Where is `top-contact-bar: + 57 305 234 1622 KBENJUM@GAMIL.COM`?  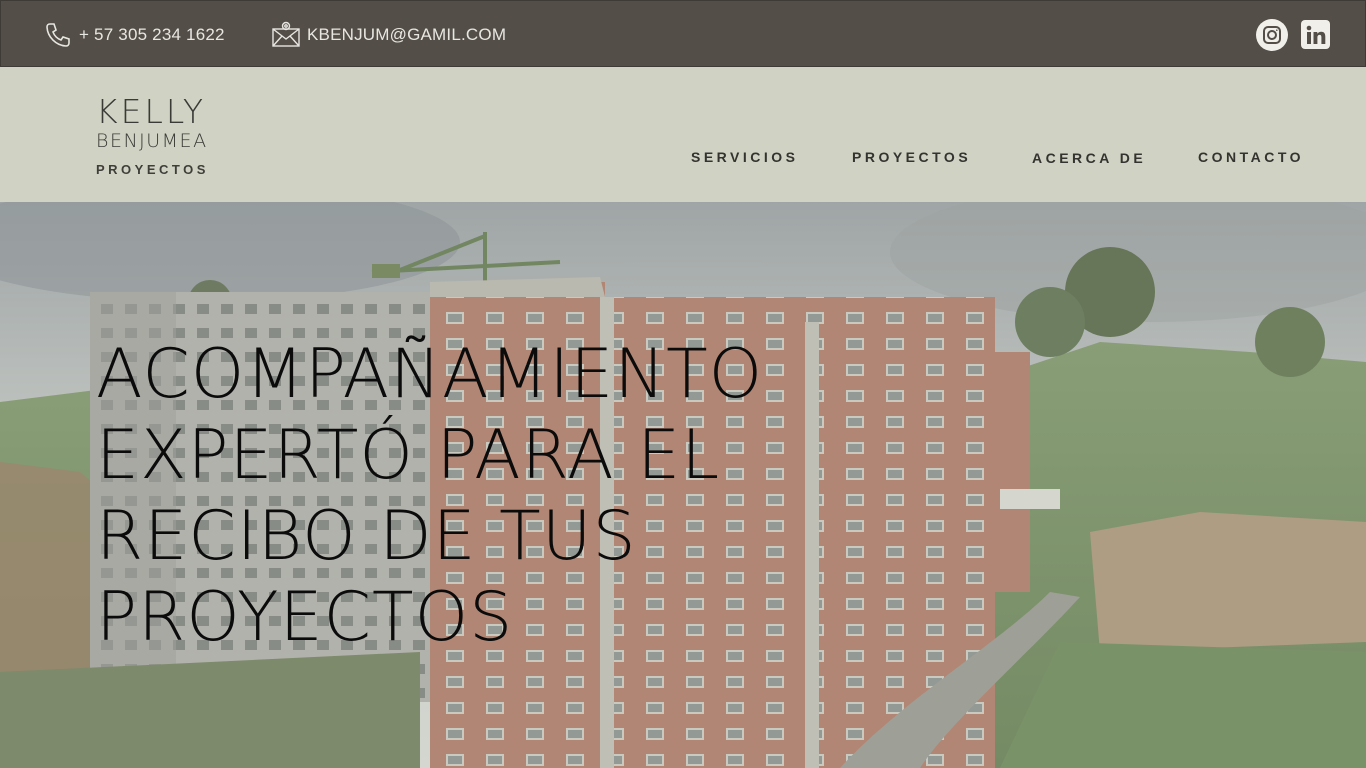 top-contact-bar: + 57 305 234 1622 KBENJUM@GAMIL.COM is located at coordinates (683, 33).